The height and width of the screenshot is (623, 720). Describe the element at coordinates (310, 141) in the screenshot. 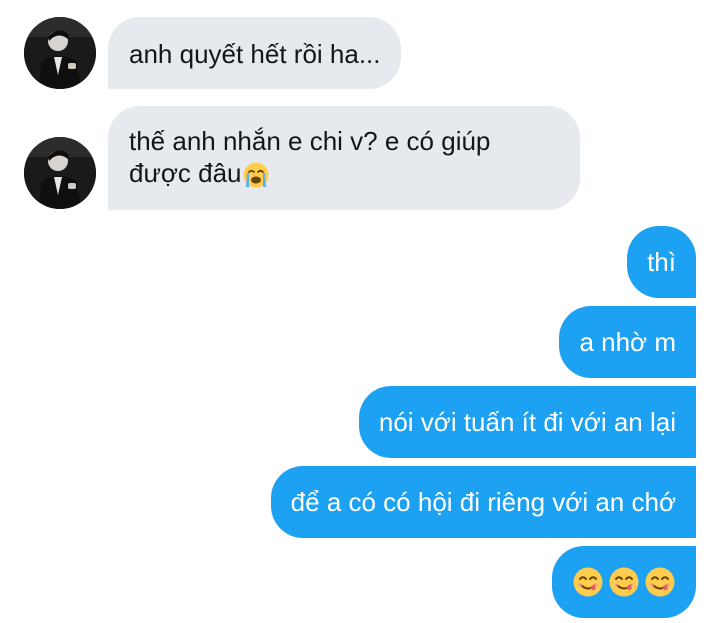

I see `message-text-line: thế anh nhắn e chi v? e có giúp` at that location.